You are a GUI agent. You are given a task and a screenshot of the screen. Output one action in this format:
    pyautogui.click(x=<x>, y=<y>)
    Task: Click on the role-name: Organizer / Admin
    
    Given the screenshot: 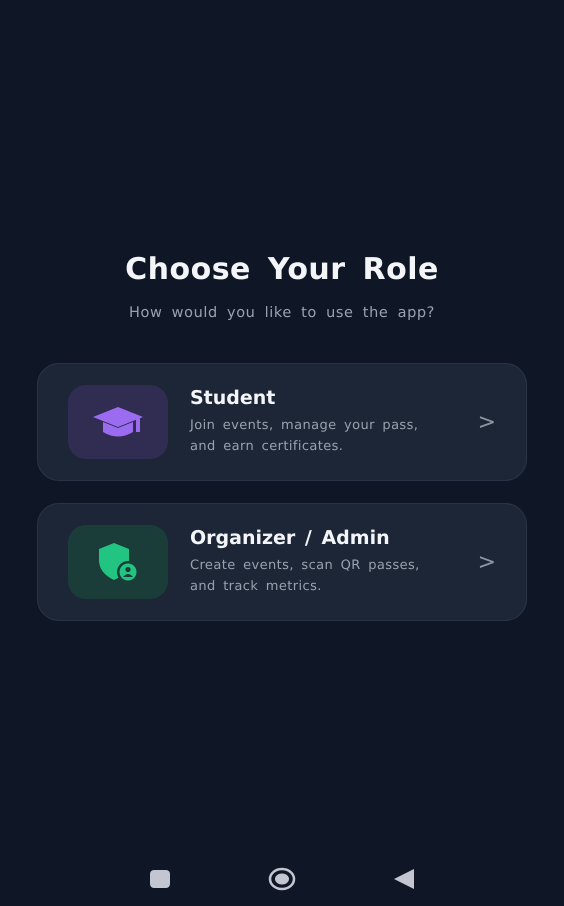 What is the action you would take?
    pyautogui.click(x=290, y=538)
    